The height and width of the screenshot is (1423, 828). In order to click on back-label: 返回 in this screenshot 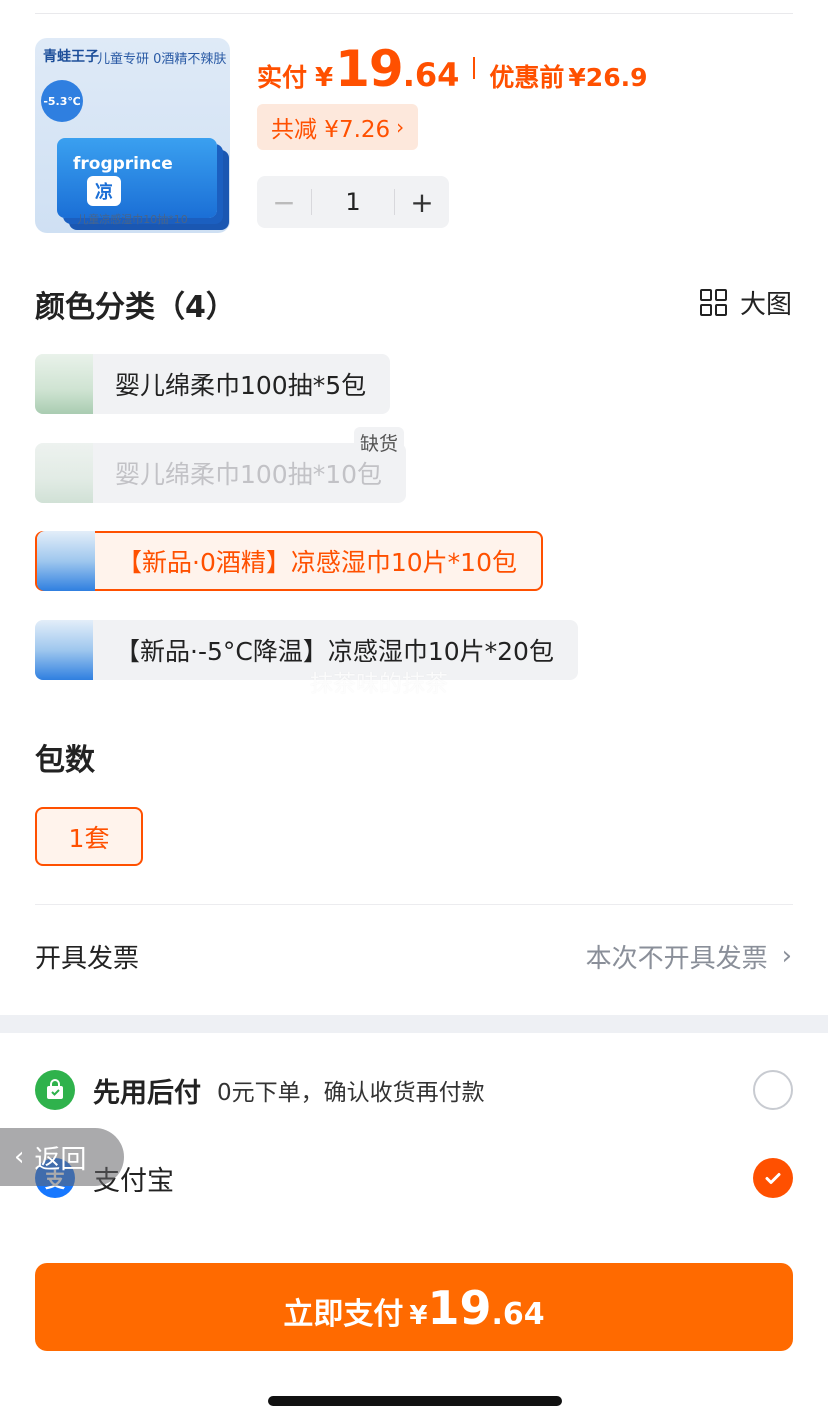, I will do `click(60, 1159)`.